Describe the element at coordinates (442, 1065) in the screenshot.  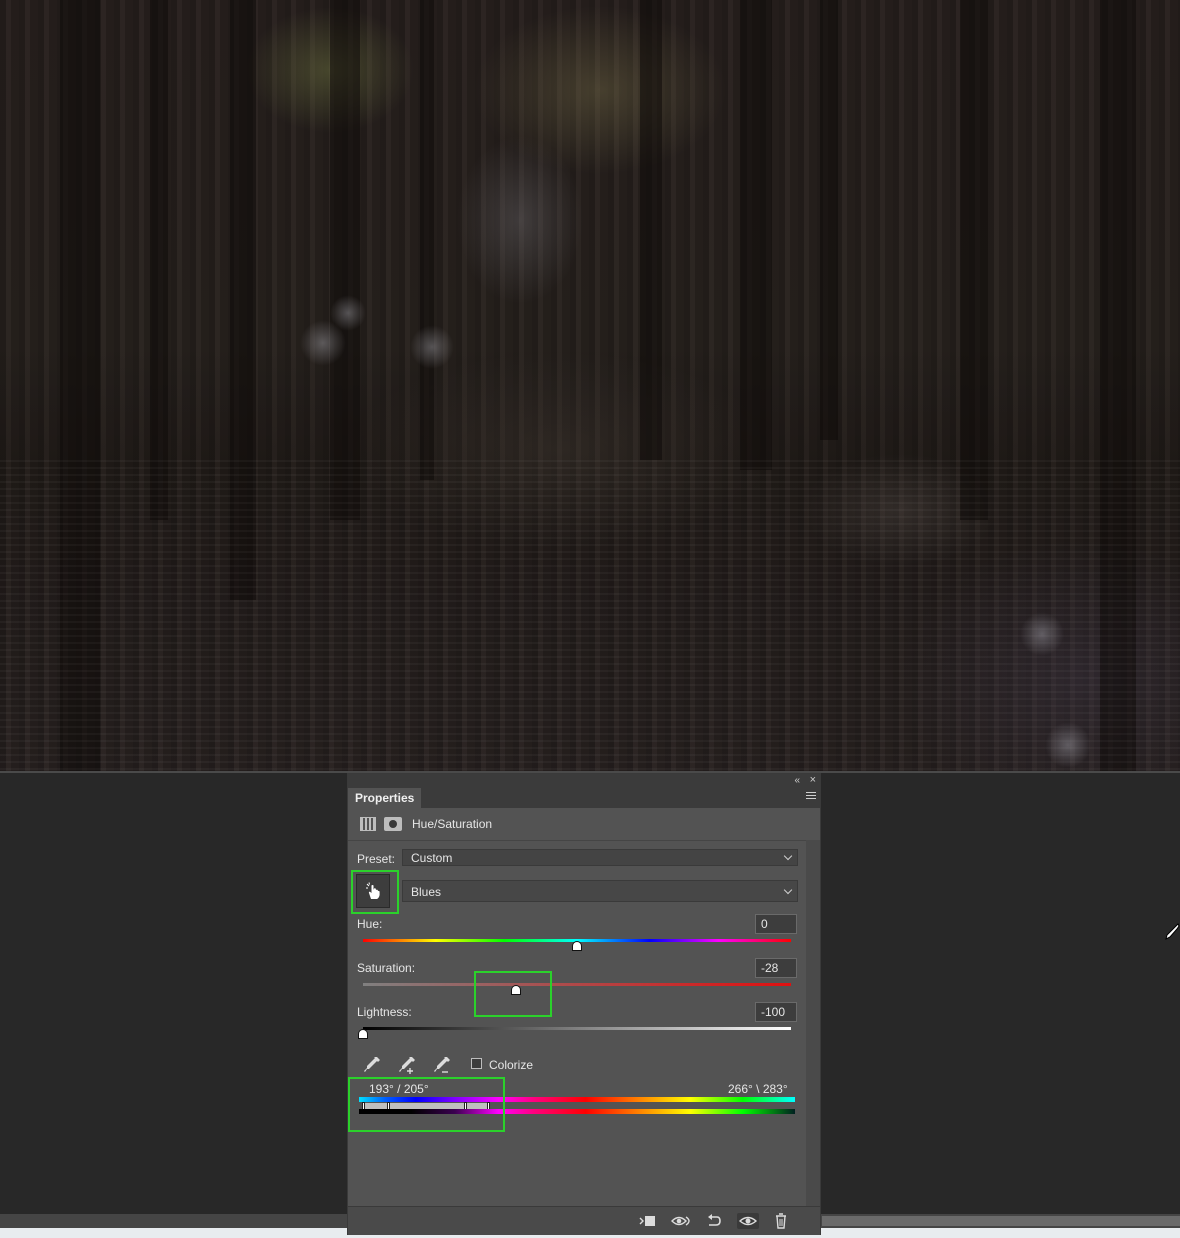
I see `eyedropper-subtract-icon` at that location.